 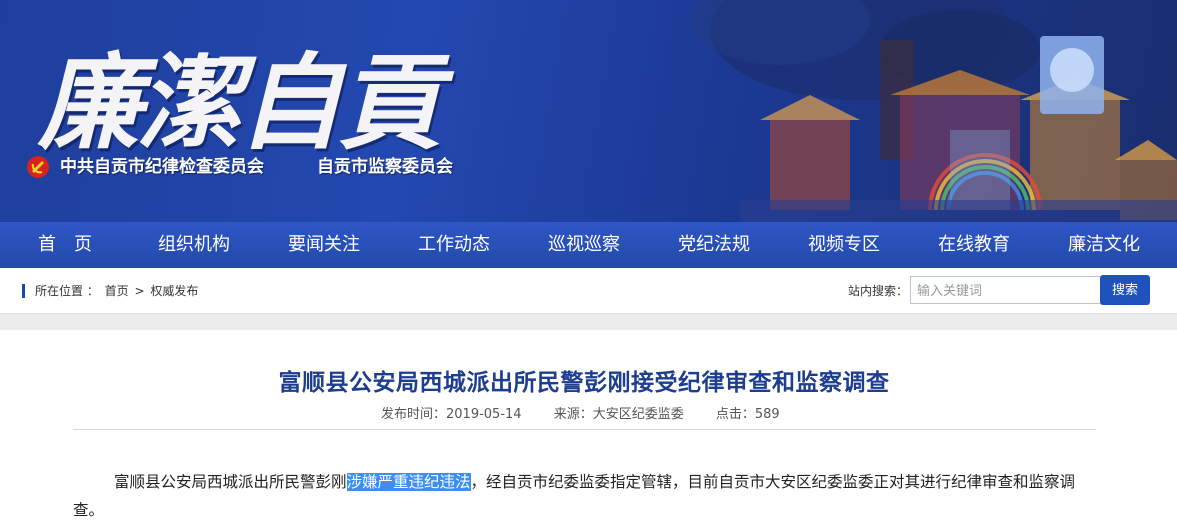 What do you see at coordinates (174, 291) in the screenshot?
I see `breadcrumb-current-link: 权威发布` at bounding box center [174, 291].